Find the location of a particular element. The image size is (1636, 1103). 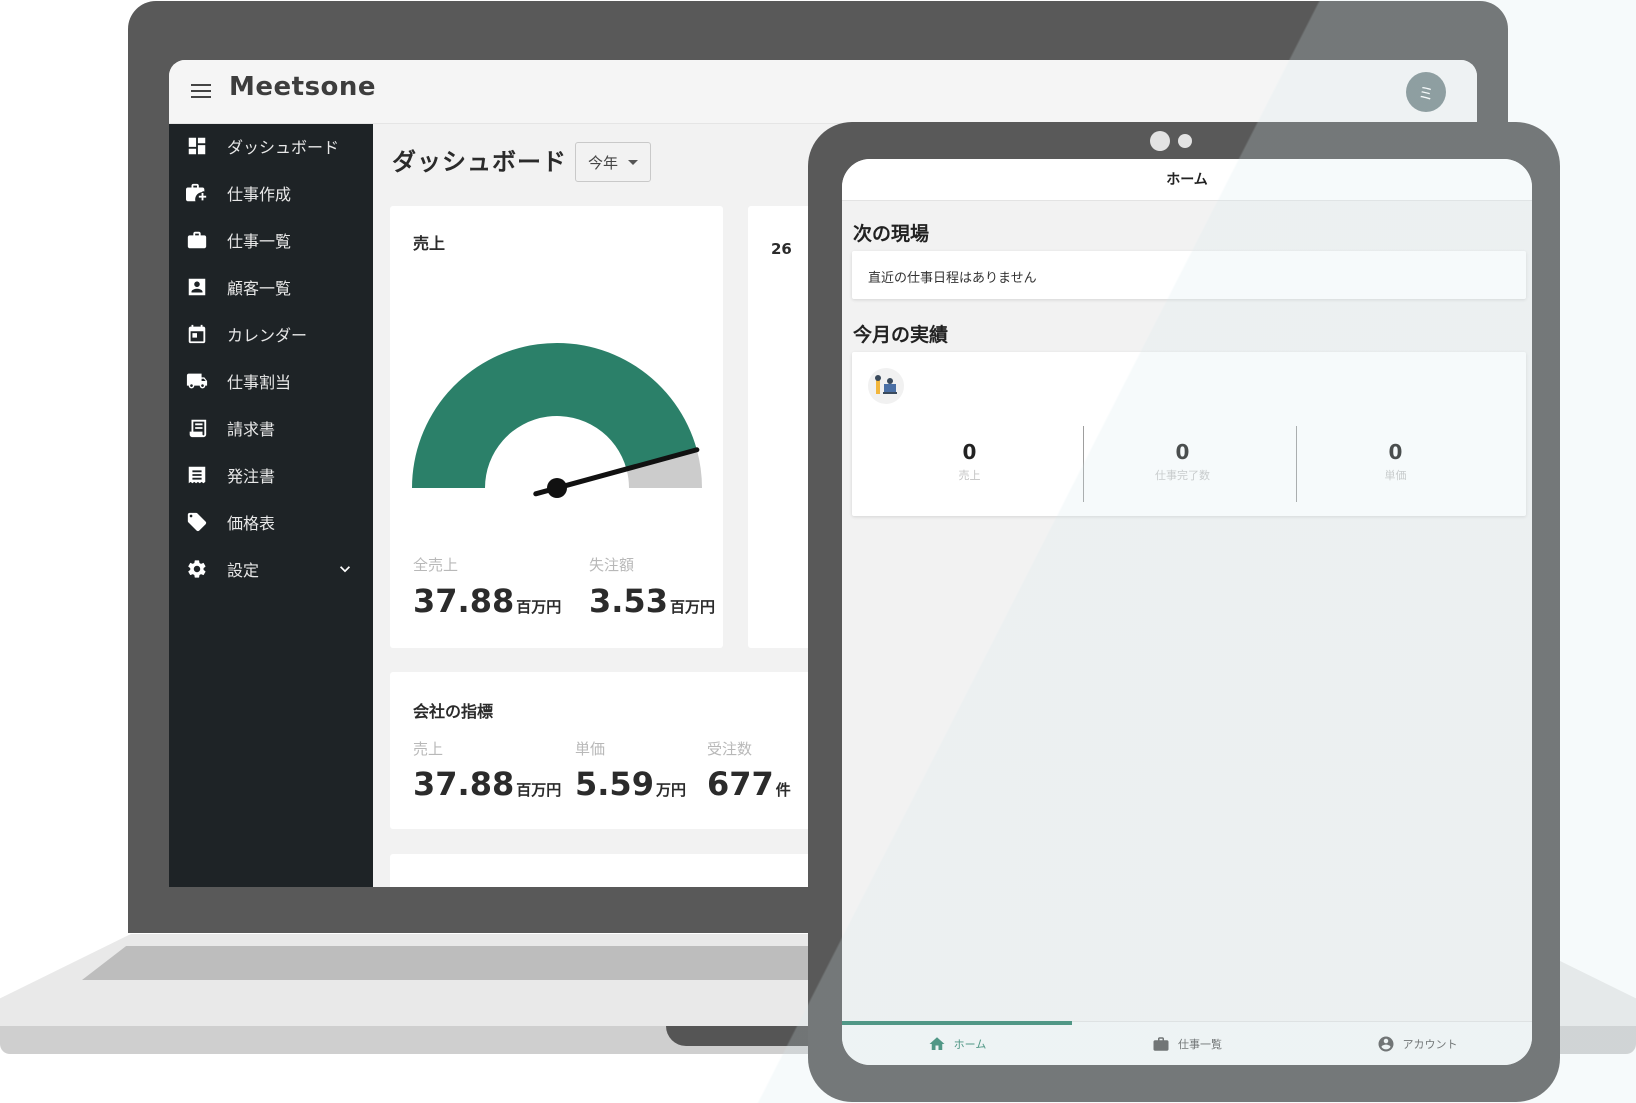

next-site-card: 直近の仕事日程はありません is located at coordinates (1189, 275).